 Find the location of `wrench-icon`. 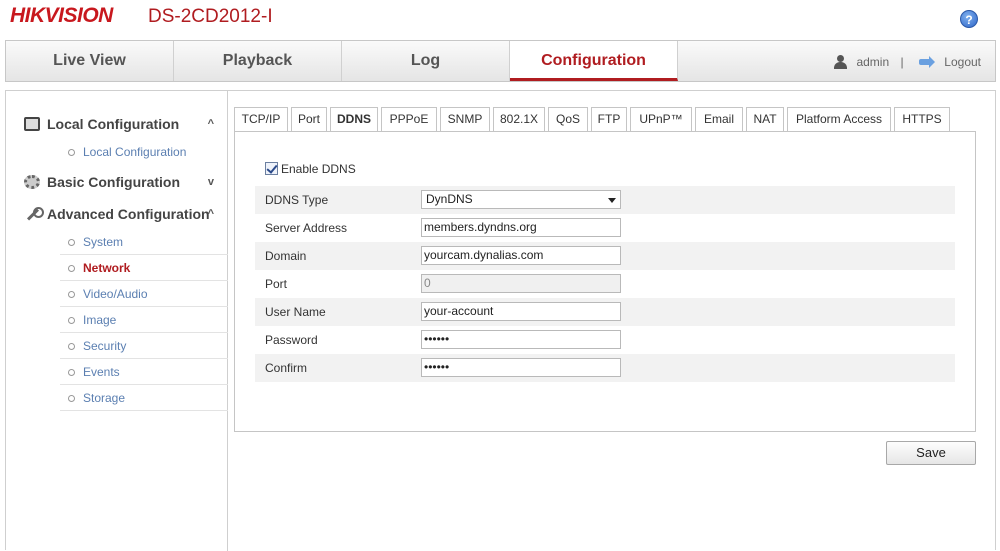

wrench-icon is located at coordinates (34, 214).